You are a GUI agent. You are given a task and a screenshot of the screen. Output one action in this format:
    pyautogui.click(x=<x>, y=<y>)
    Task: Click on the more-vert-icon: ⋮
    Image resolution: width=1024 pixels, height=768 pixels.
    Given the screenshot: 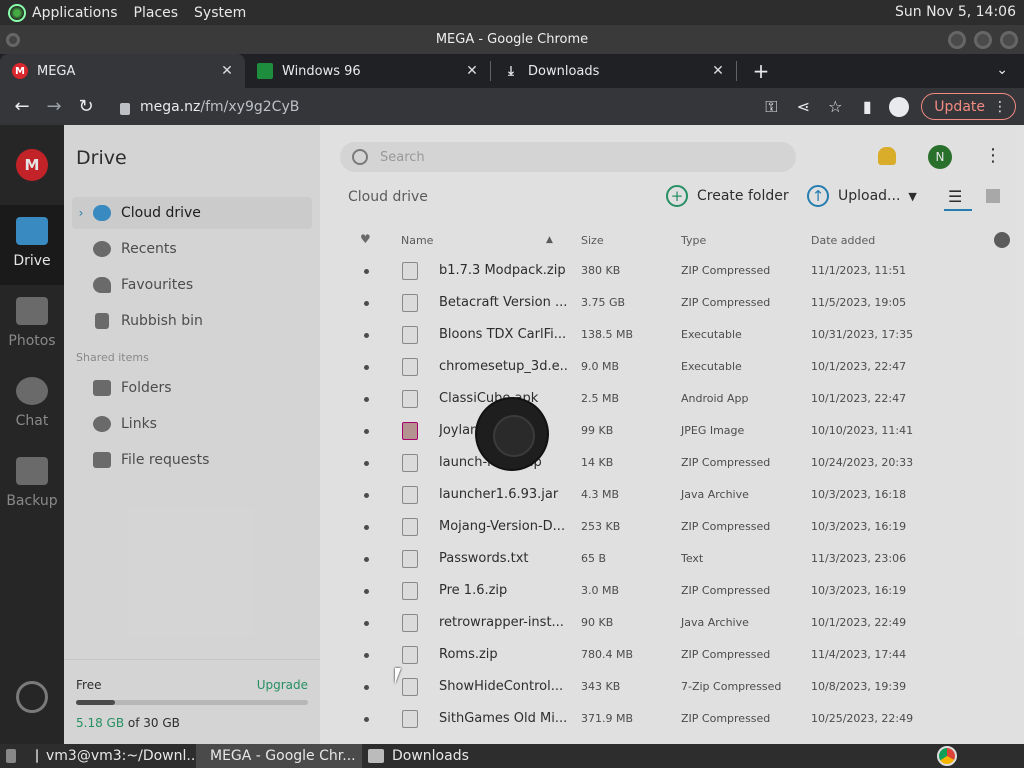 What is the action you would take?
    pyautogui.click(x=1000, y=106)
    